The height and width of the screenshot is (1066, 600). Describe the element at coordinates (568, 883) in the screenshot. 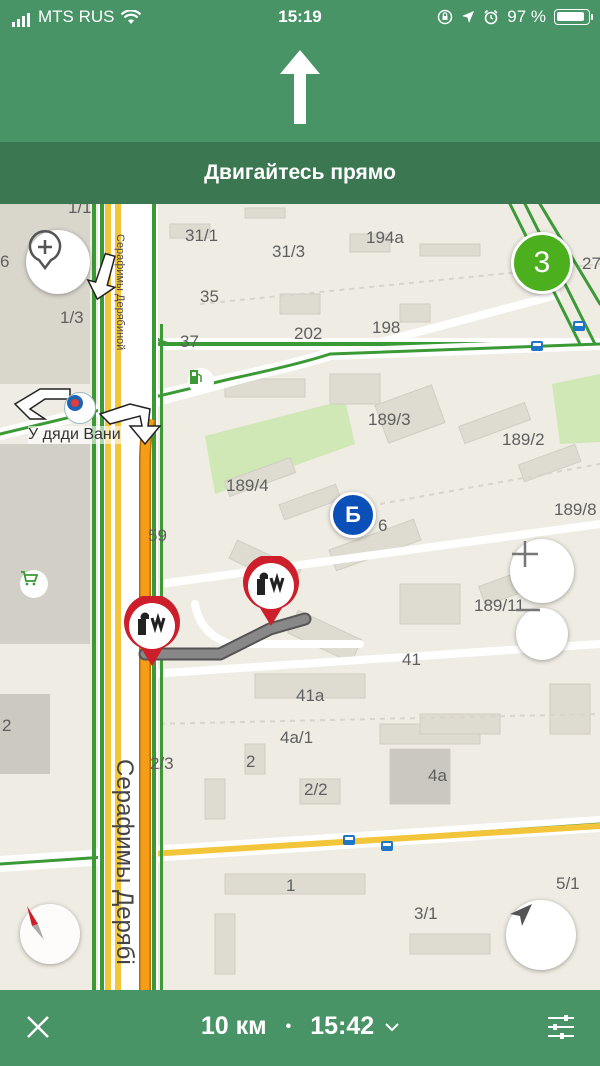

I see `house-label: 5/1` at that location.